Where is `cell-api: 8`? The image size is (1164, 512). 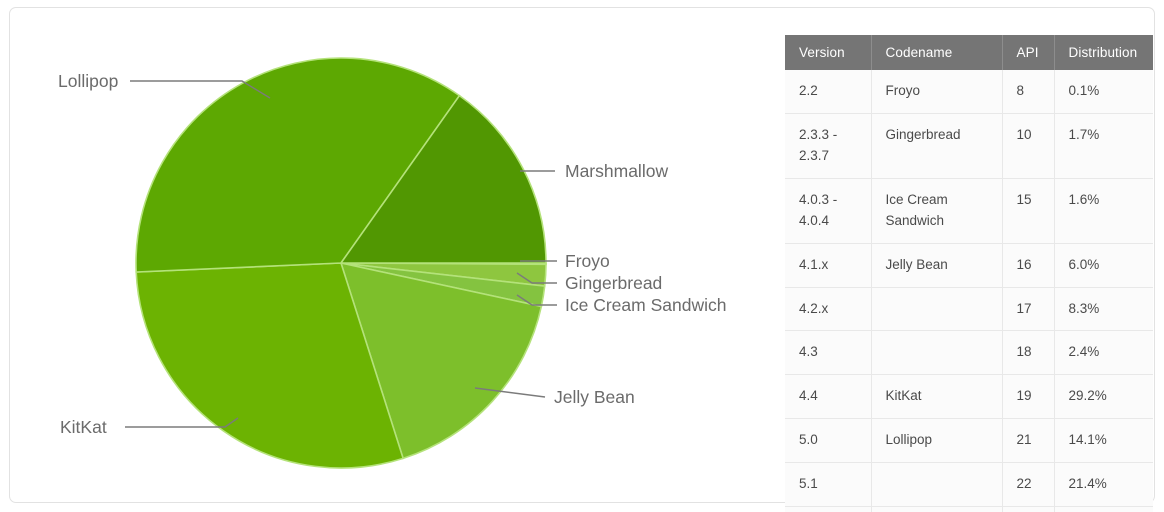 cell-api: 8 is located at coordinates (1028, 92).